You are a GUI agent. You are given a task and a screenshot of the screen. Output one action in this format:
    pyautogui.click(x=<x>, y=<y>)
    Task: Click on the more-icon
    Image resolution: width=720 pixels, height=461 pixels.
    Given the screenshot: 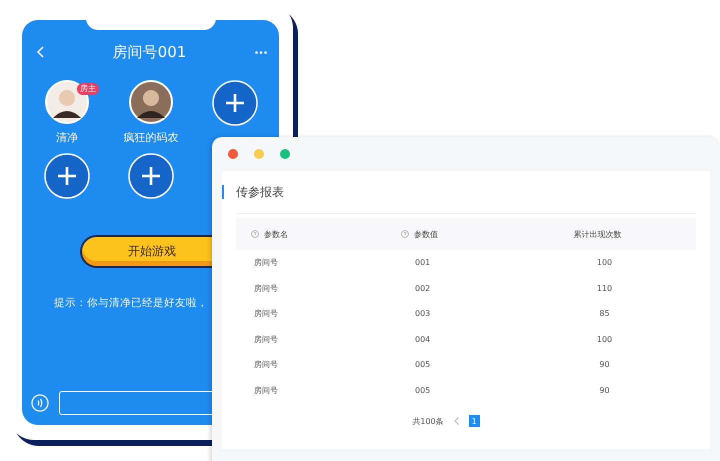 What is the action you would take?
    pyautogui.click(x=260, y=52)
    